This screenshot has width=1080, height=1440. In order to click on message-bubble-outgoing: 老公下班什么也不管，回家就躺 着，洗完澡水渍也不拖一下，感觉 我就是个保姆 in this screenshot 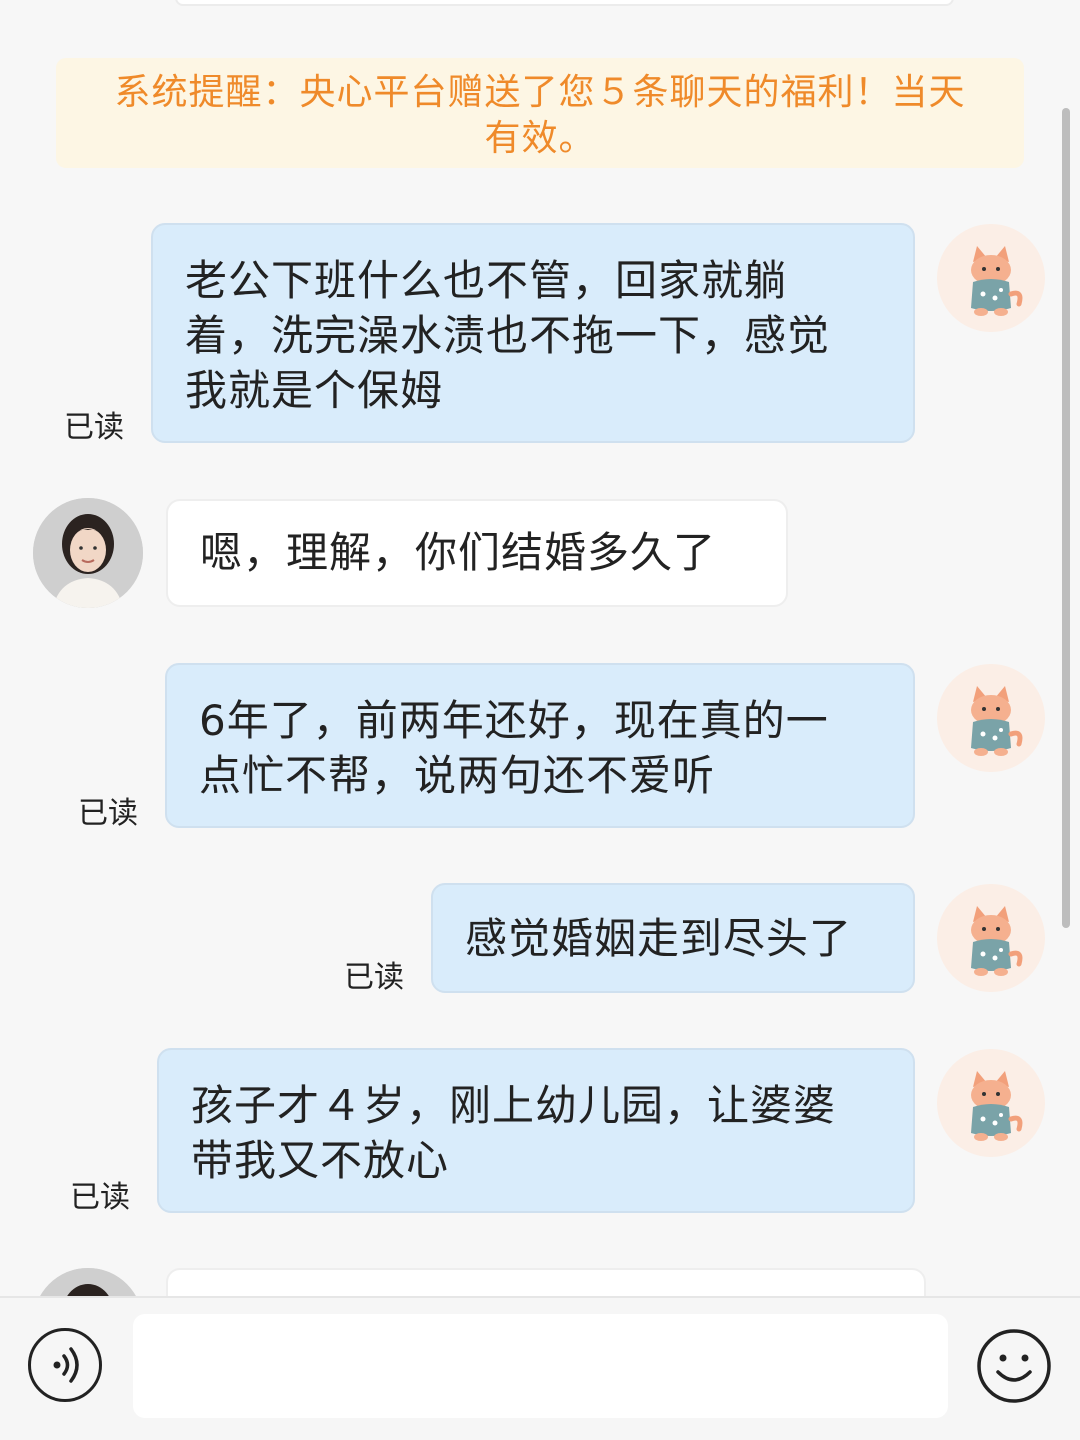, I will do `click(533, 333)`.